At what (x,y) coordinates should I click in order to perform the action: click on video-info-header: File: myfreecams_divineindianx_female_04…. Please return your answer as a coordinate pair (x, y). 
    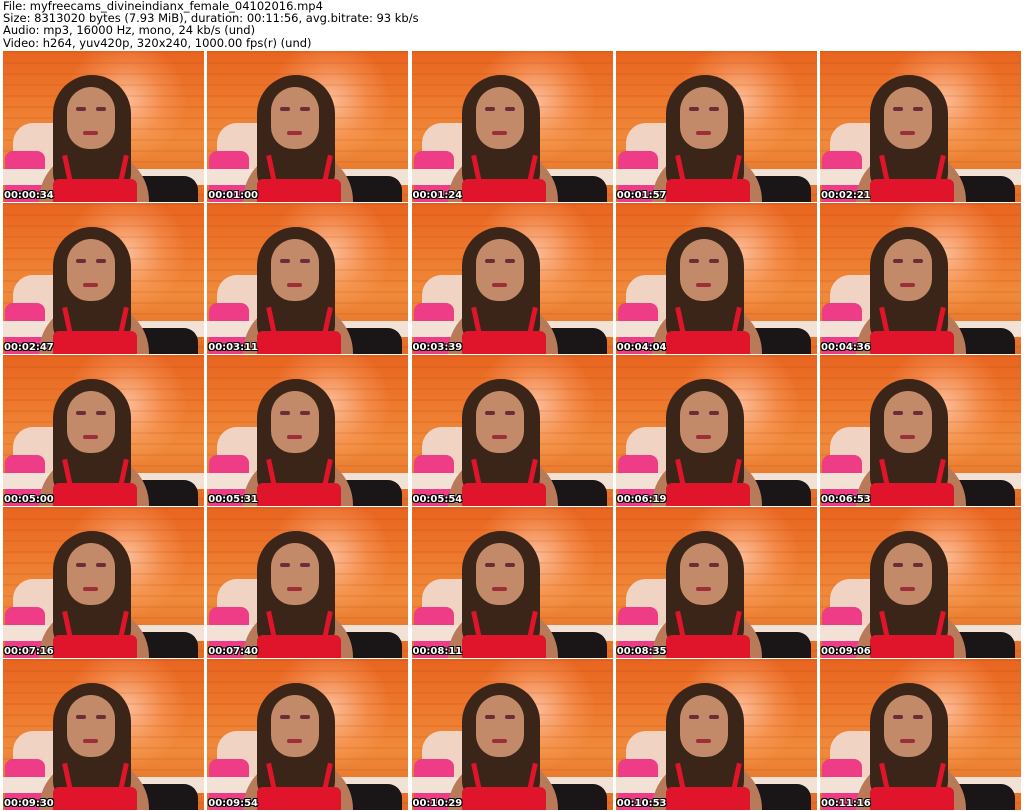
    Looking at the image, I should click on (512, 25).